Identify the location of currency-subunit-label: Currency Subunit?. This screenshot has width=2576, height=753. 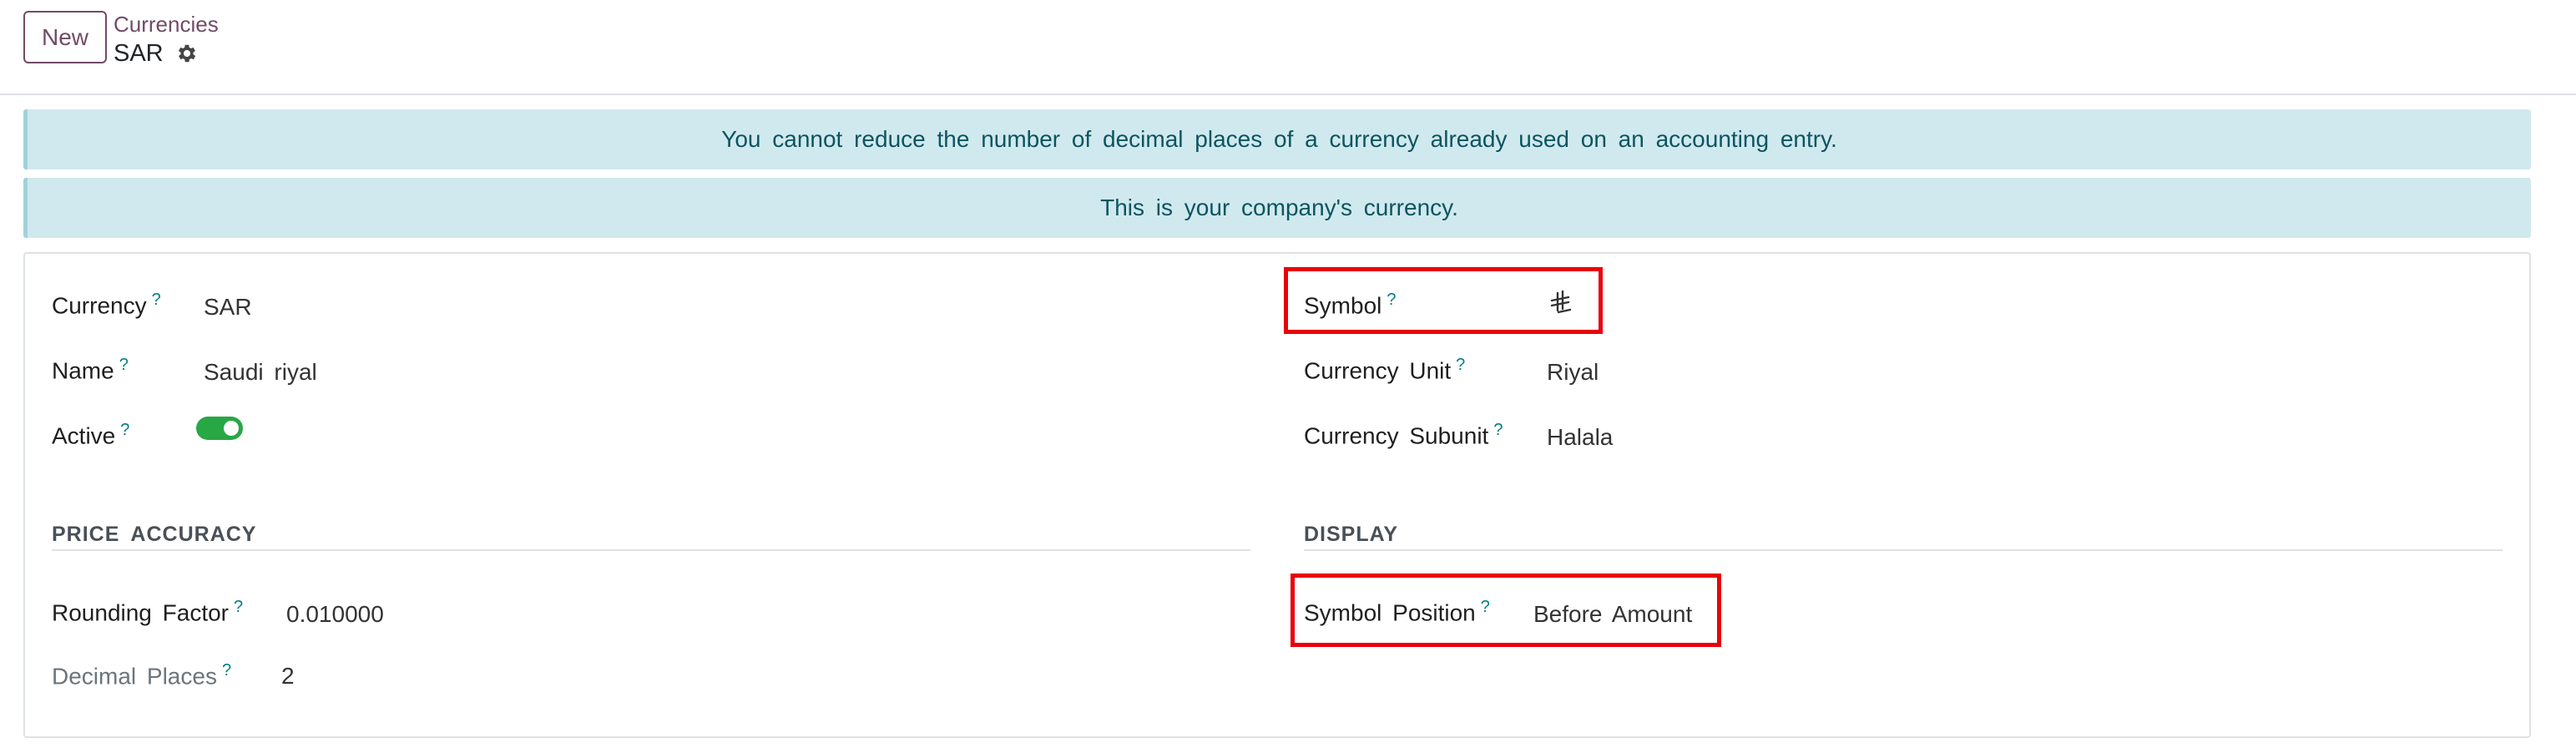
(1403, 435).